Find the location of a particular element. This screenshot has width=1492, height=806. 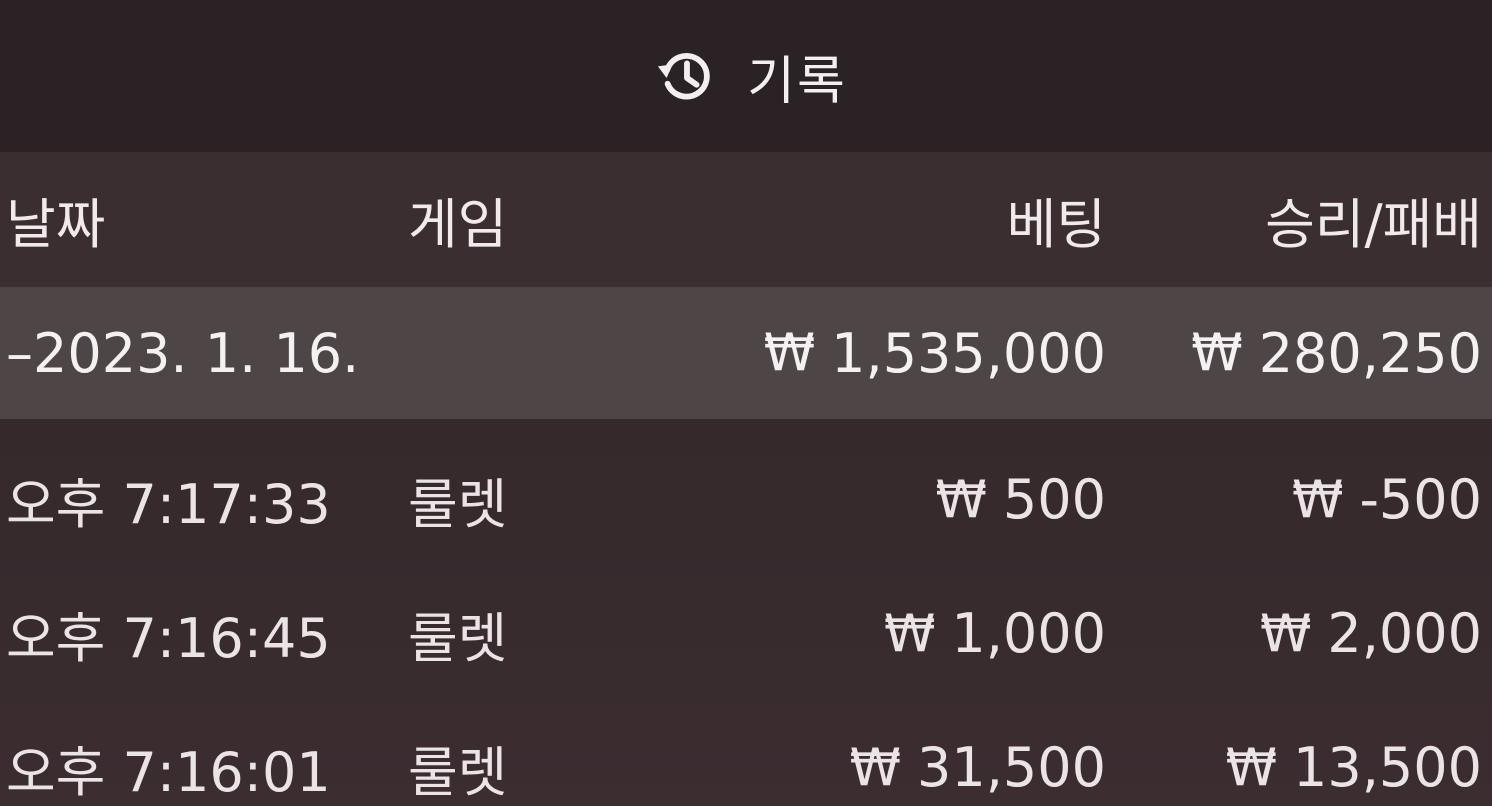

row-bet: ₩ 1,000 is located at coordinates (995, 633).